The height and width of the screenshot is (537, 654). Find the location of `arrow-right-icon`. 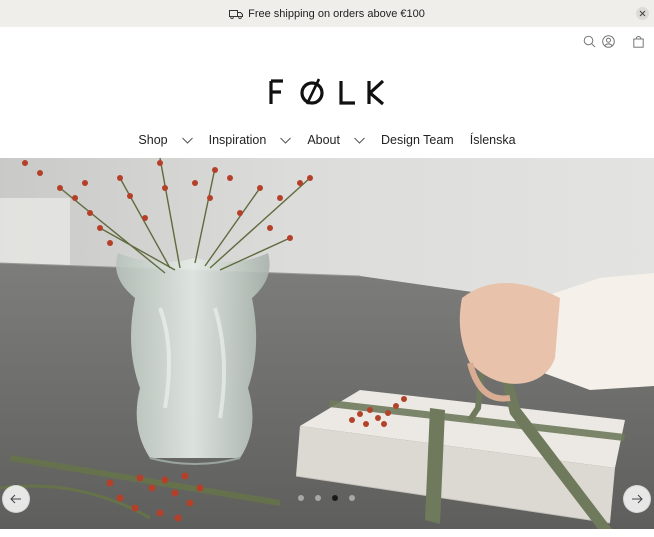

arrow-right-icon is located at coordinates (637, 499).